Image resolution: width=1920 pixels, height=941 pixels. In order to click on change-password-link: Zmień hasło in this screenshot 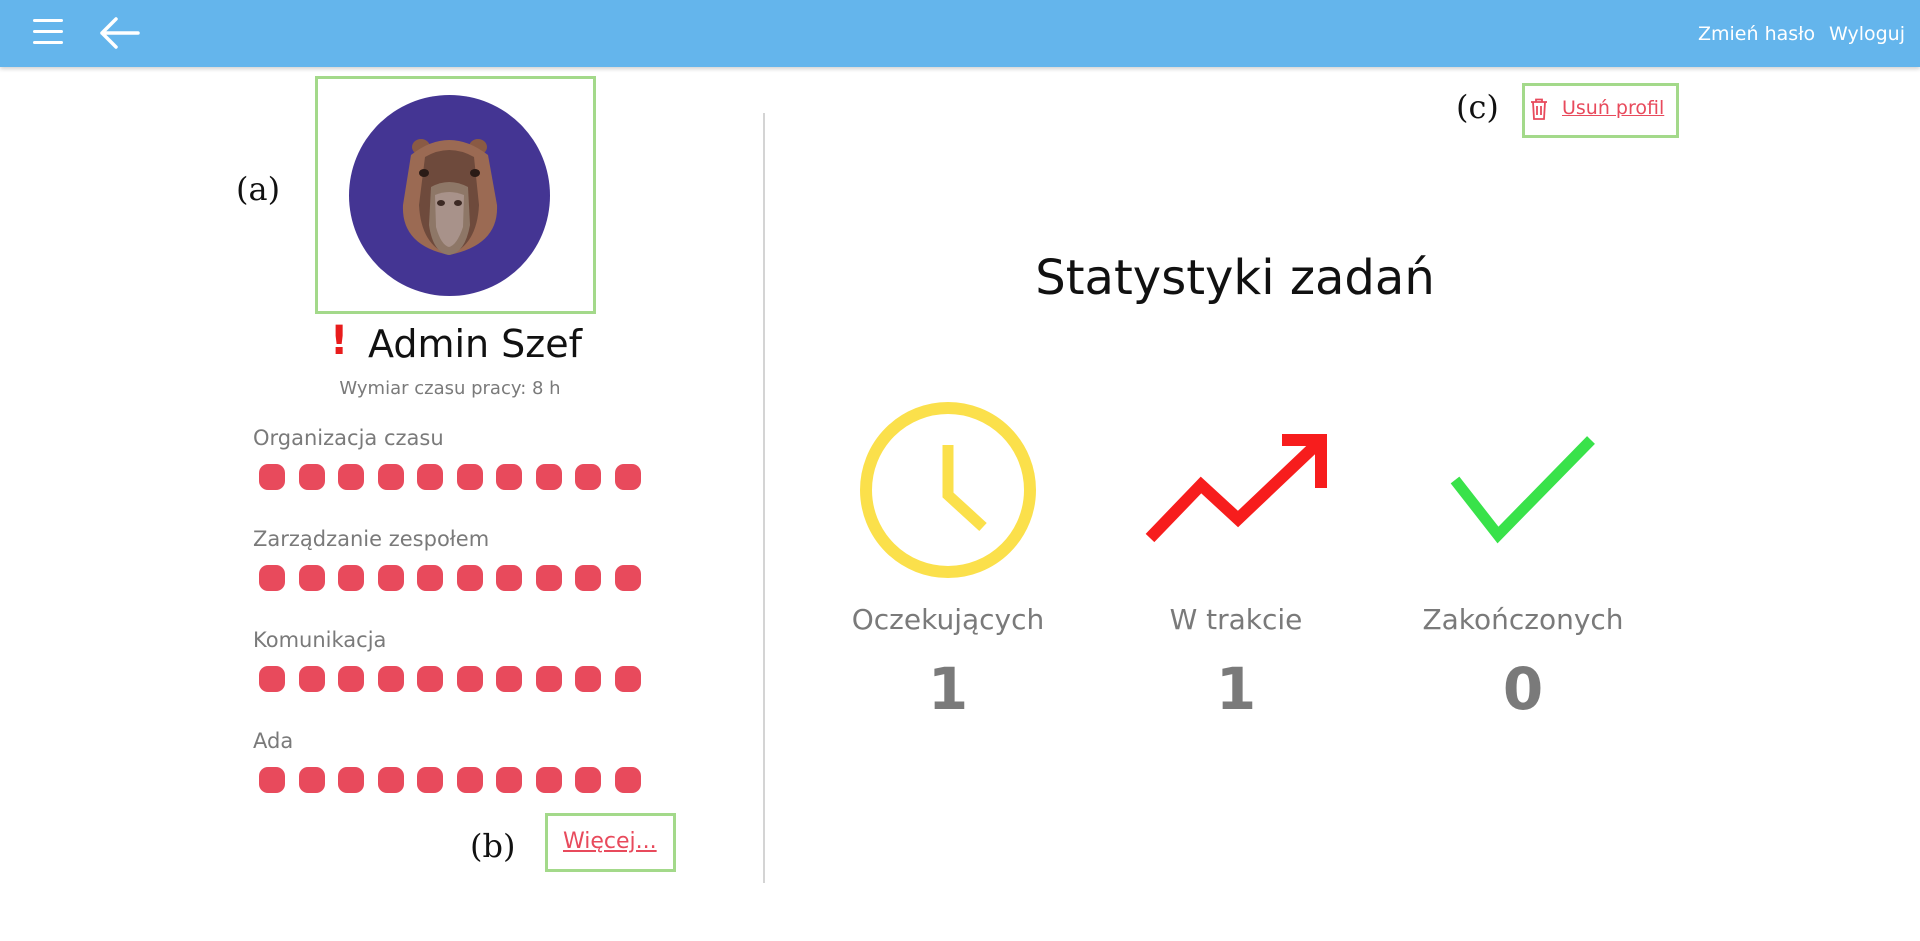, I will do `click(1756, 34)`.